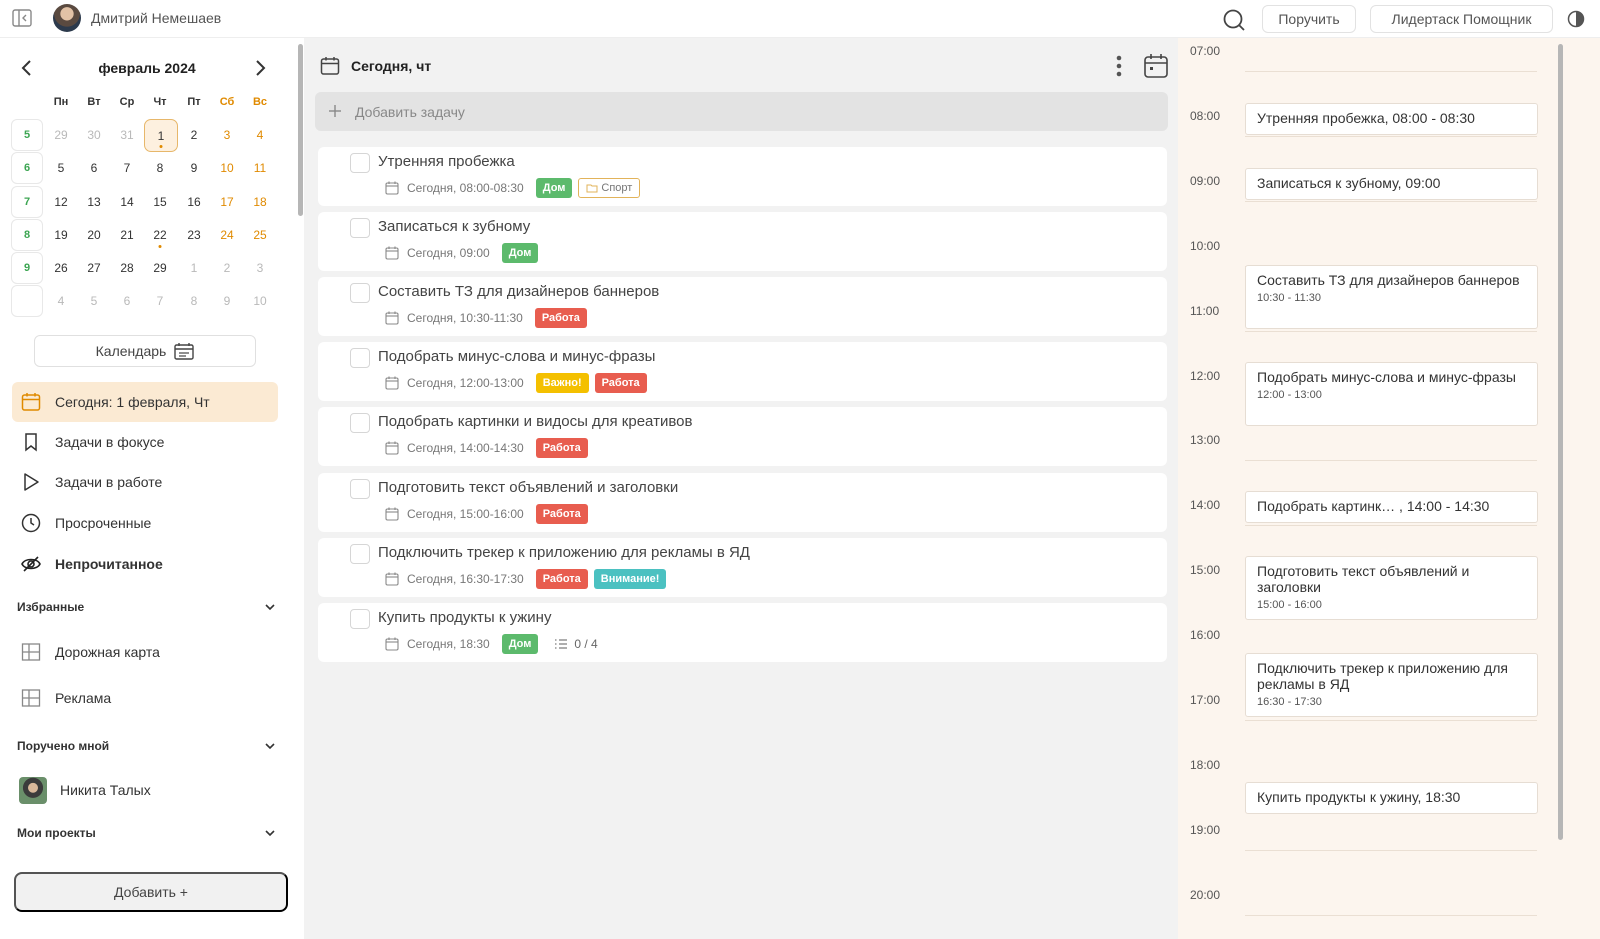  Describe the element at coordinates (260, 202) in the screenshot. I see `calendar-day: 18` at that location.